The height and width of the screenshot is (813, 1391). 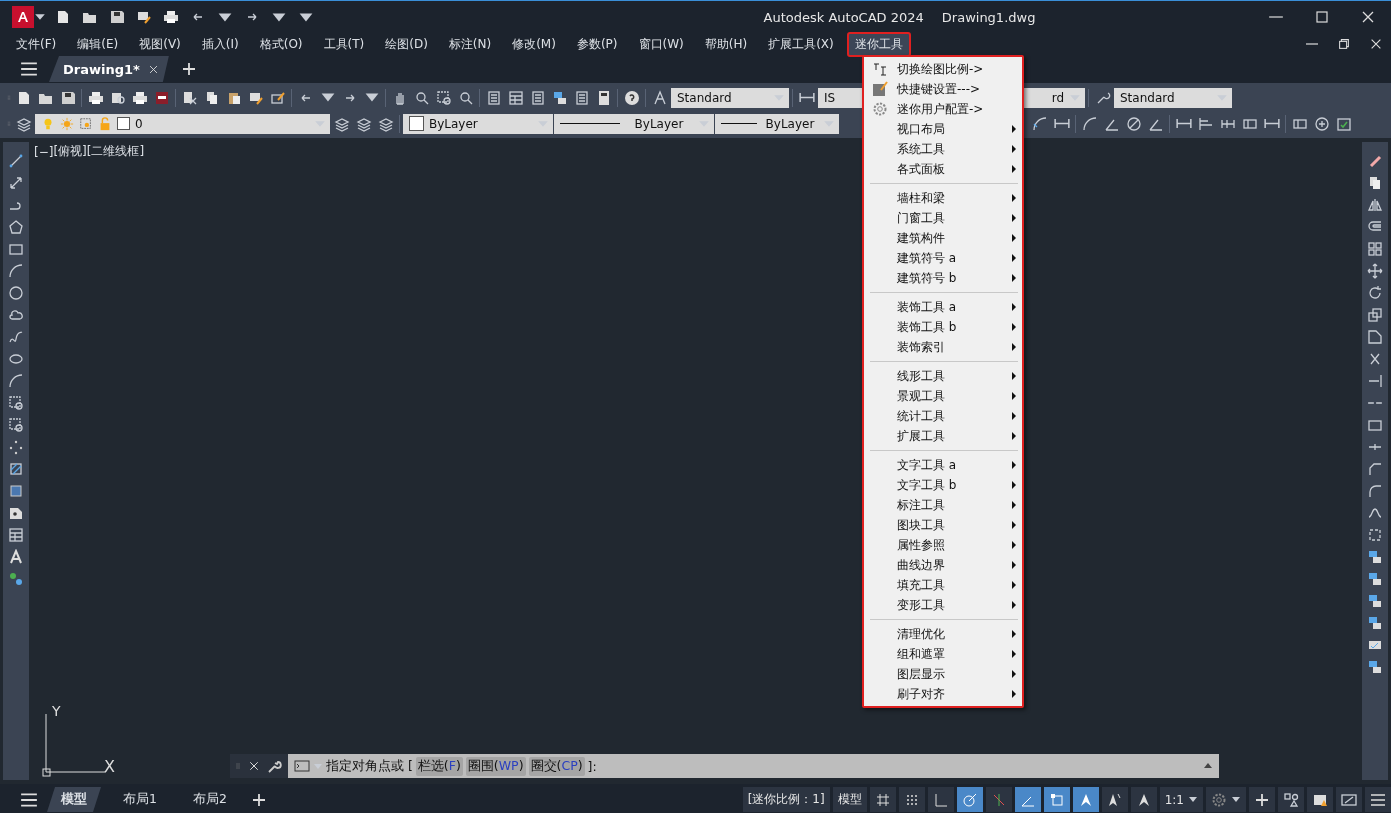 I want to click on layout-tab: 布局1, so click(x=140, y=799).